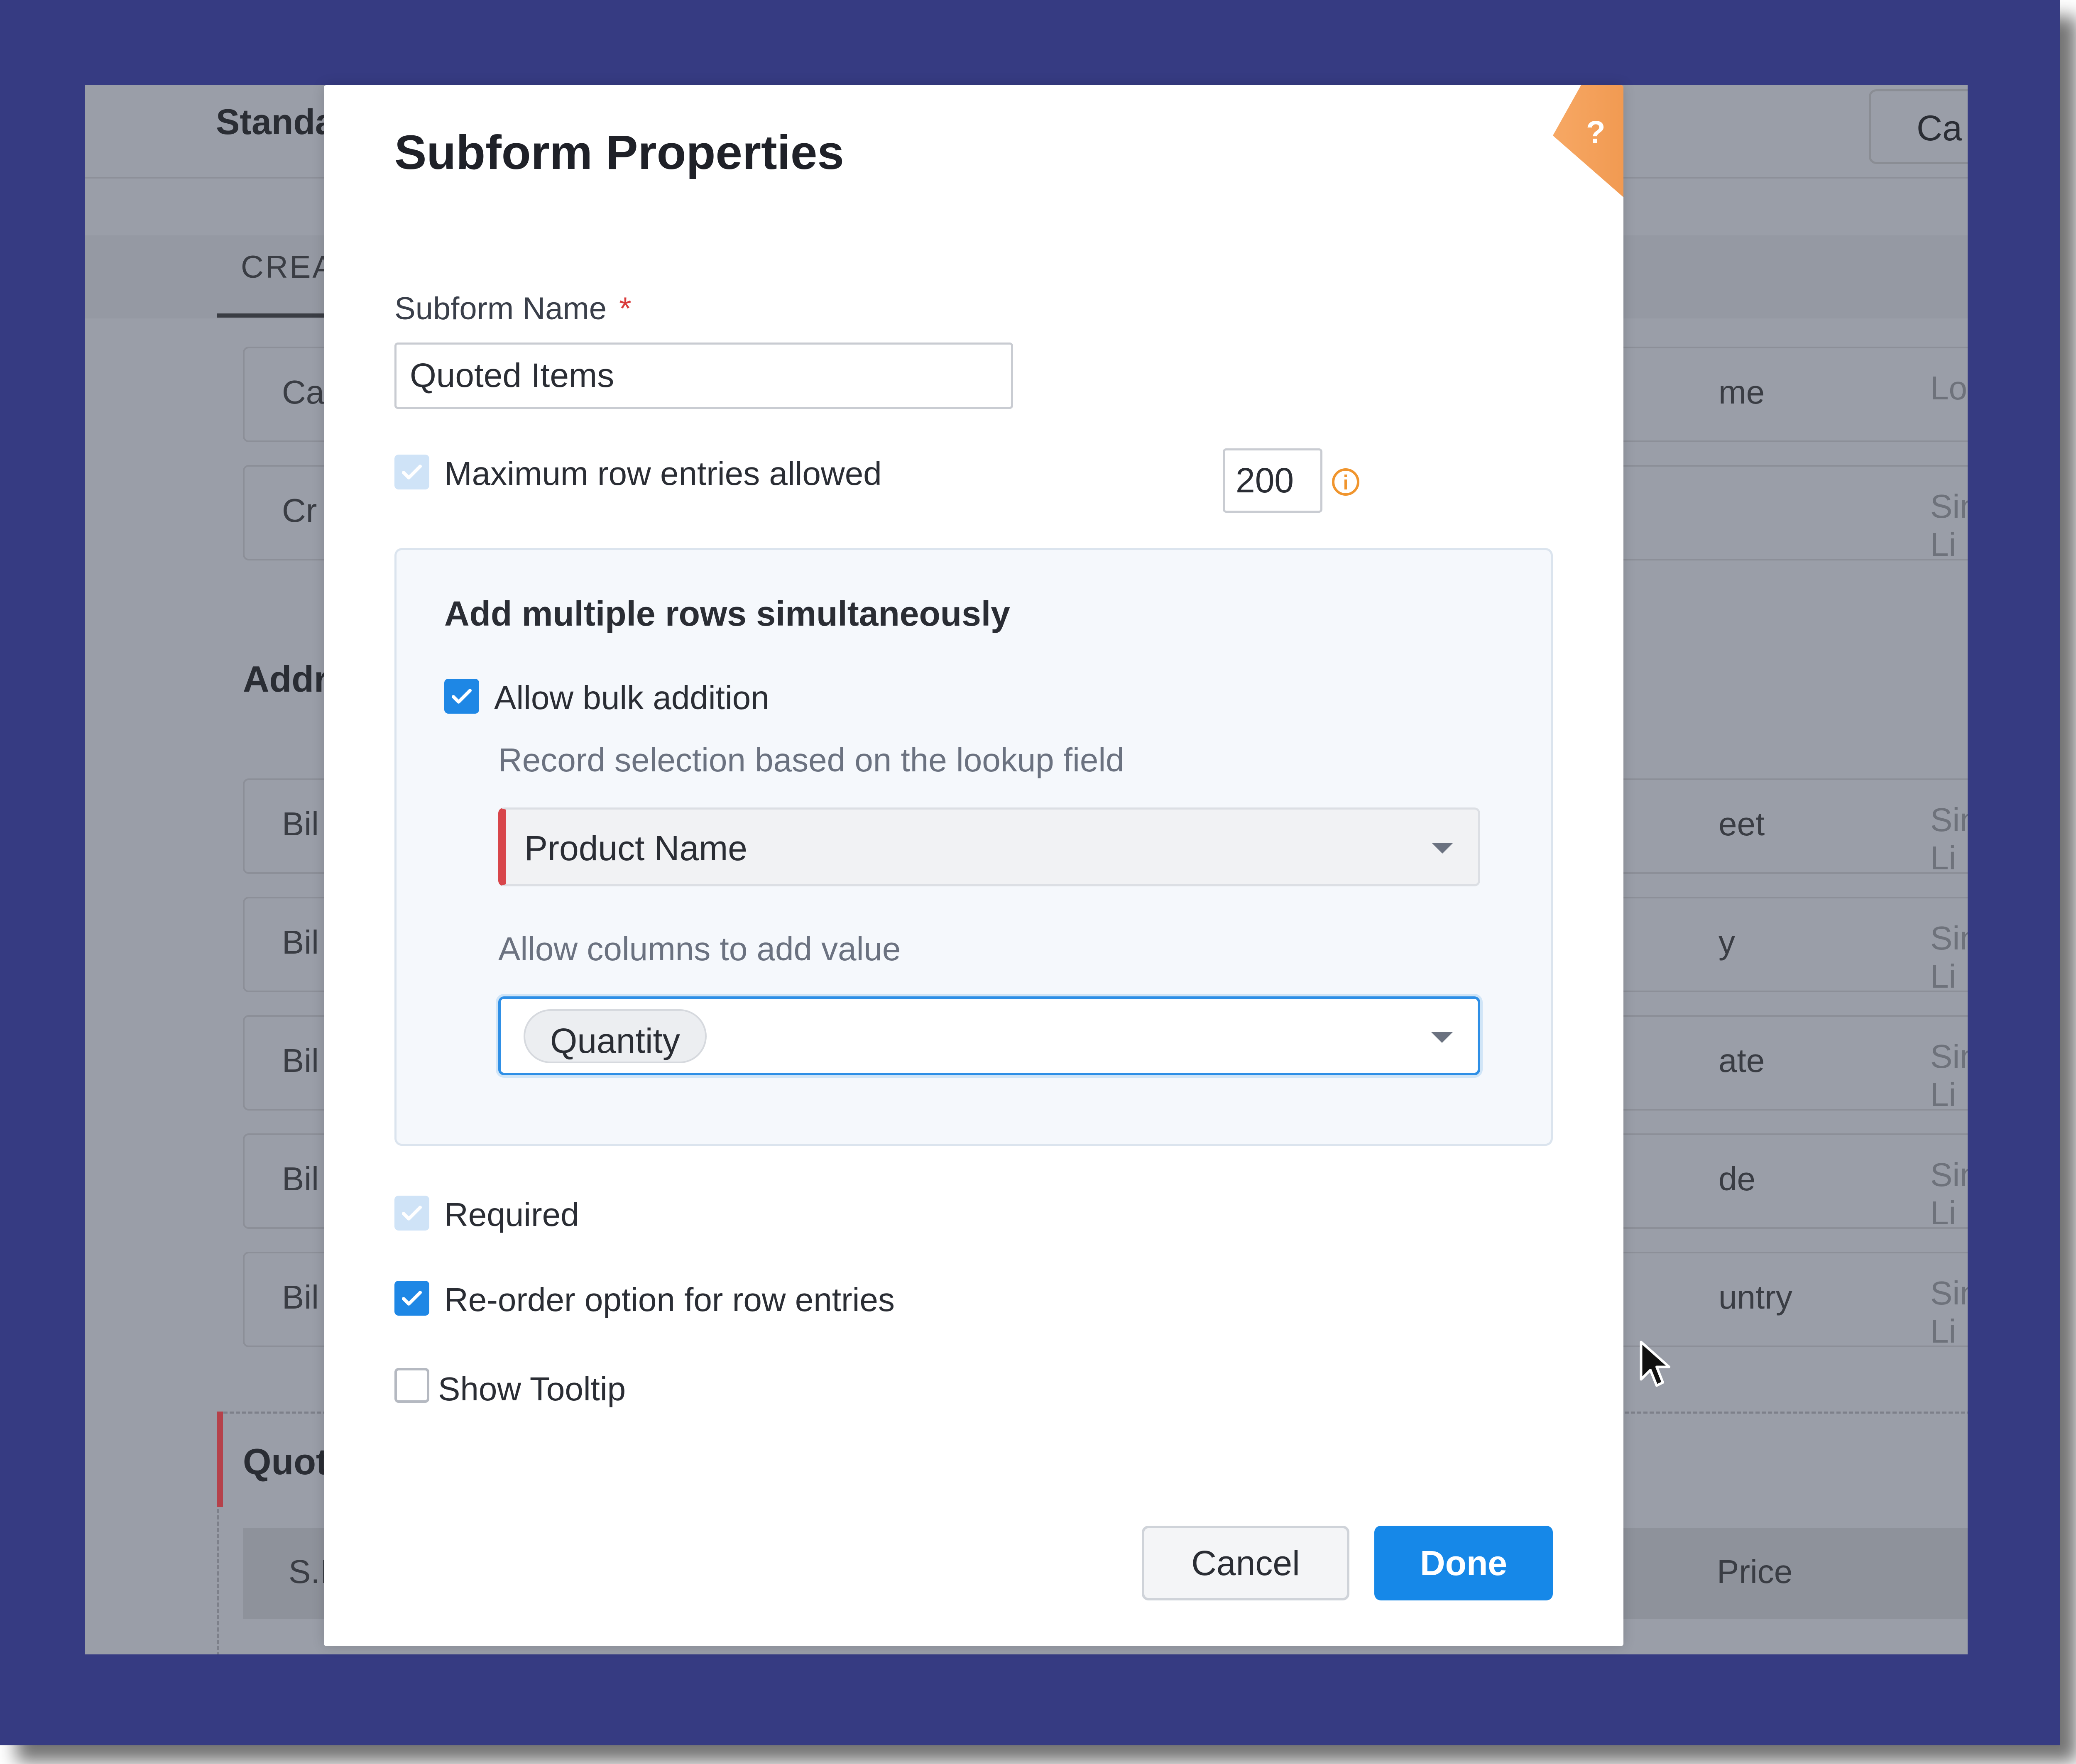 The image size is (2076, 1764). I want to click on mouse-cursor-icon, so click(1655, 1364).